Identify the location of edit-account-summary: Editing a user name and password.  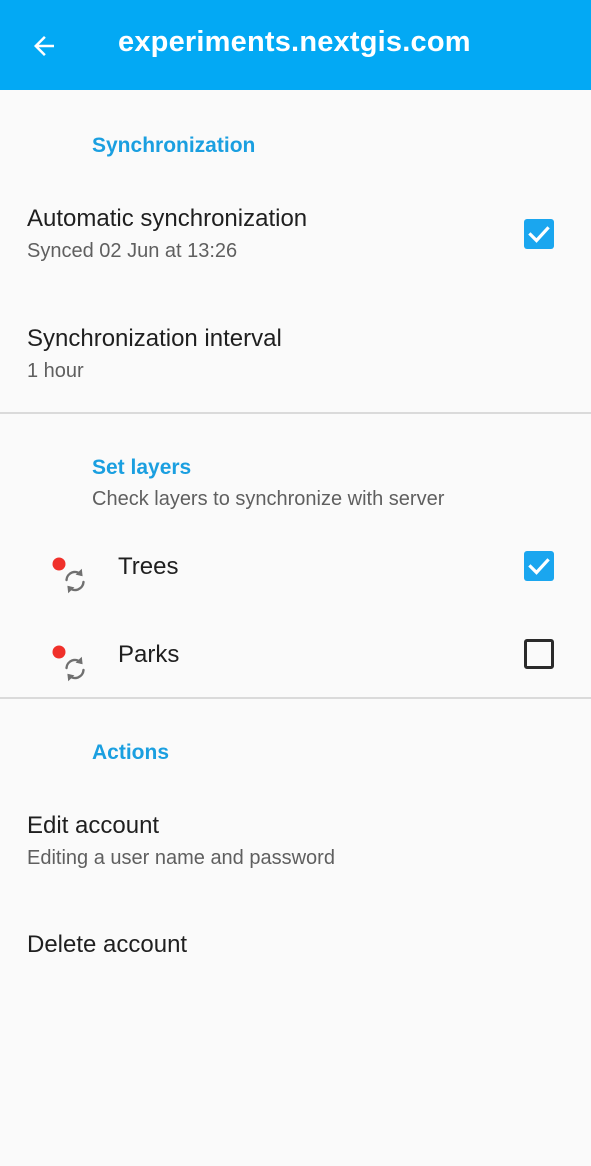
(181, 858).